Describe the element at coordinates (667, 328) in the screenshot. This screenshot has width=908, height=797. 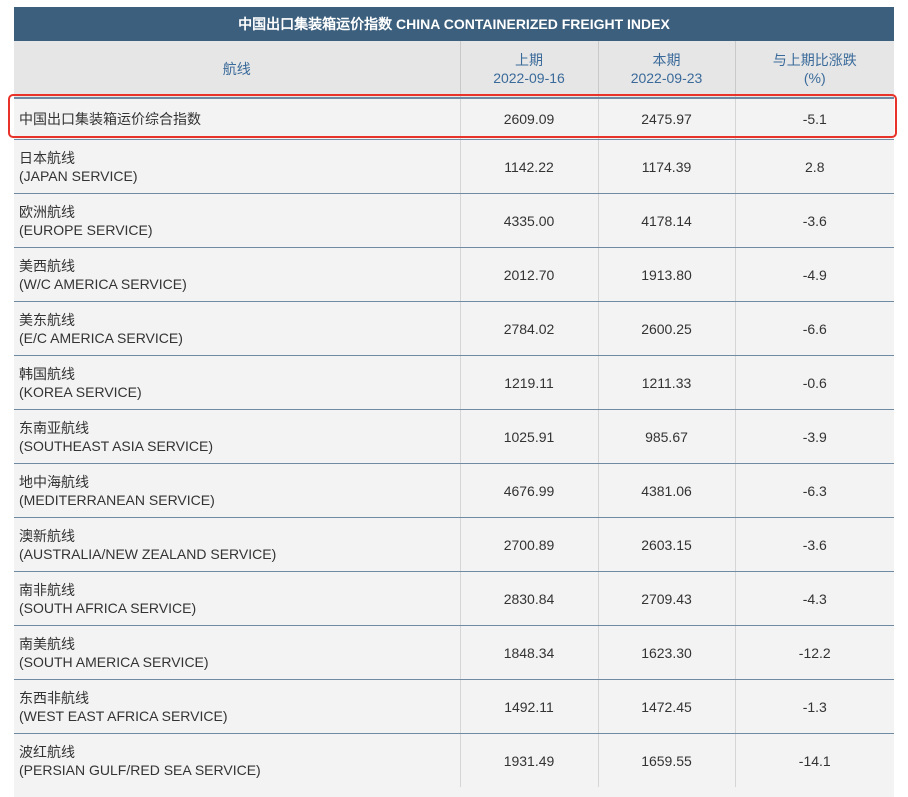
I see `route-curr-value: 2600.25` at that location.